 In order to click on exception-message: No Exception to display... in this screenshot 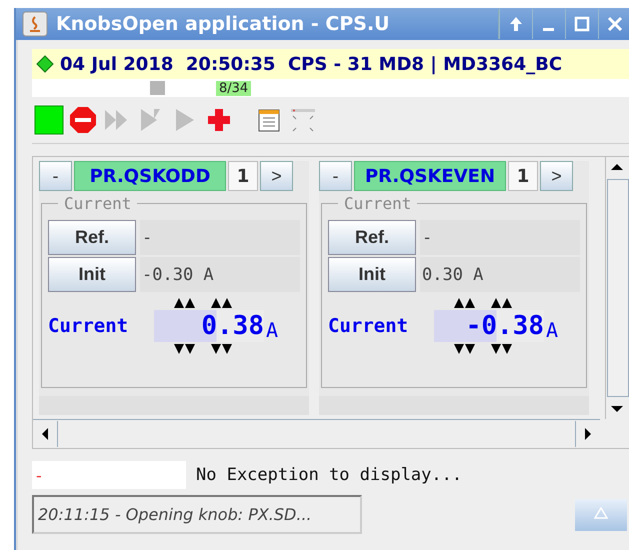, I will do `click(329, 475)`.